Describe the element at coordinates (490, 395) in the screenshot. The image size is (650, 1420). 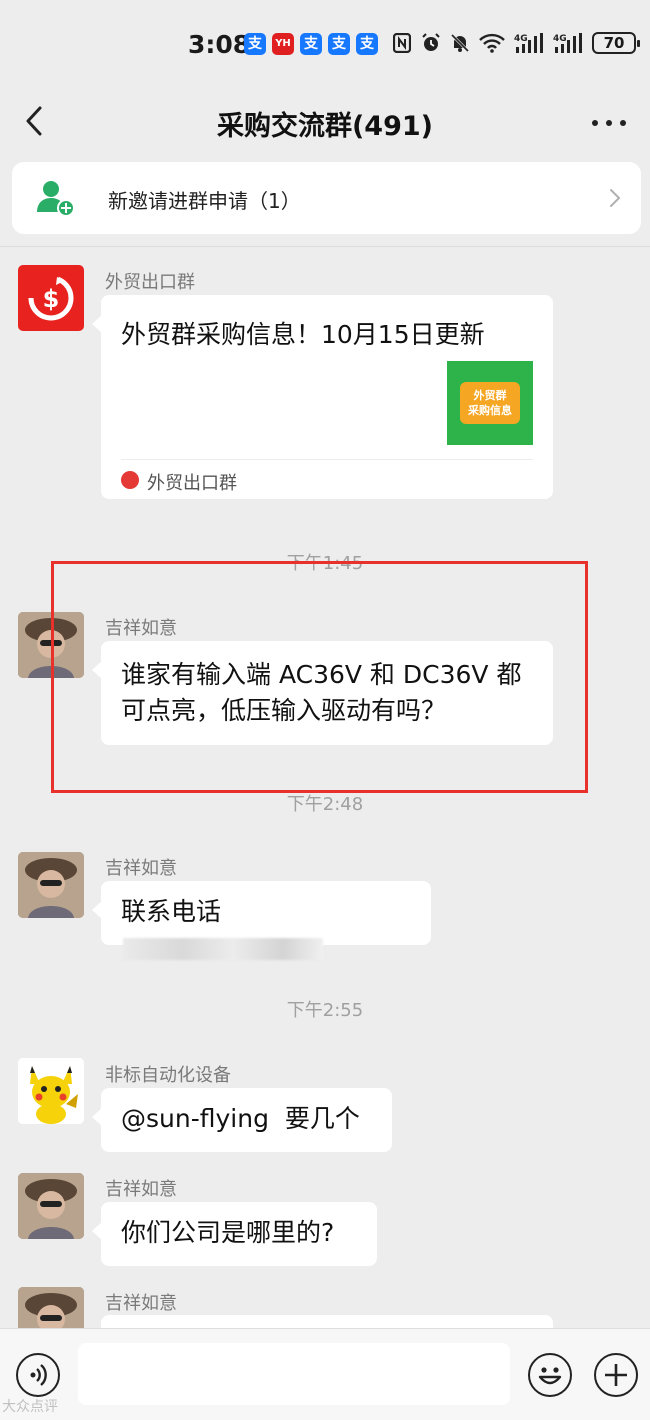
I see `thumb-line: 外贸群` at that location.